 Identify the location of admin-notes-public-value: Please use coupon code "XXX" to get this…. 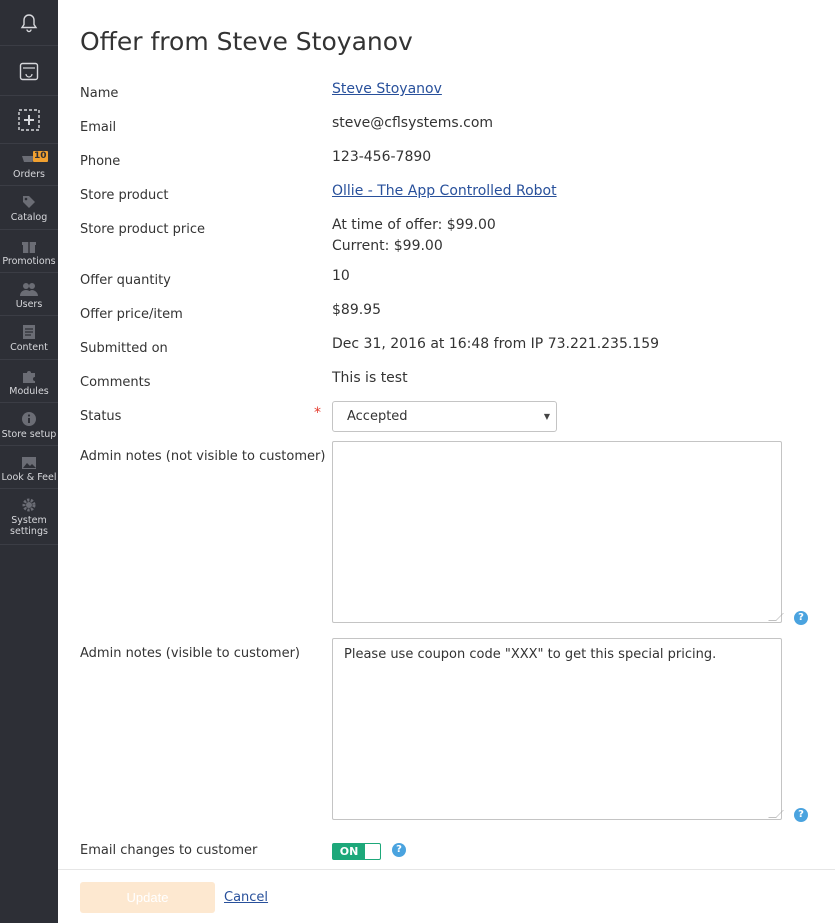
(530, 654).